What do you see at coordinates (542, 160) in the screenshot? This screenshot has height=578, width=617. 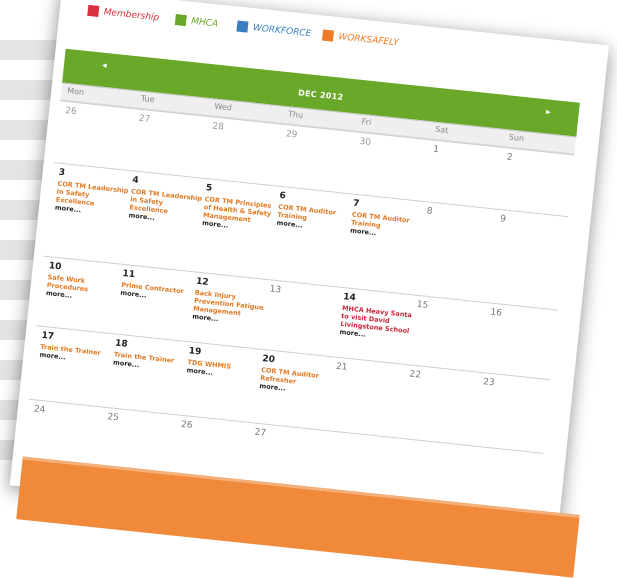 I see `day-cell: 2` at bounding box center [542, 160].